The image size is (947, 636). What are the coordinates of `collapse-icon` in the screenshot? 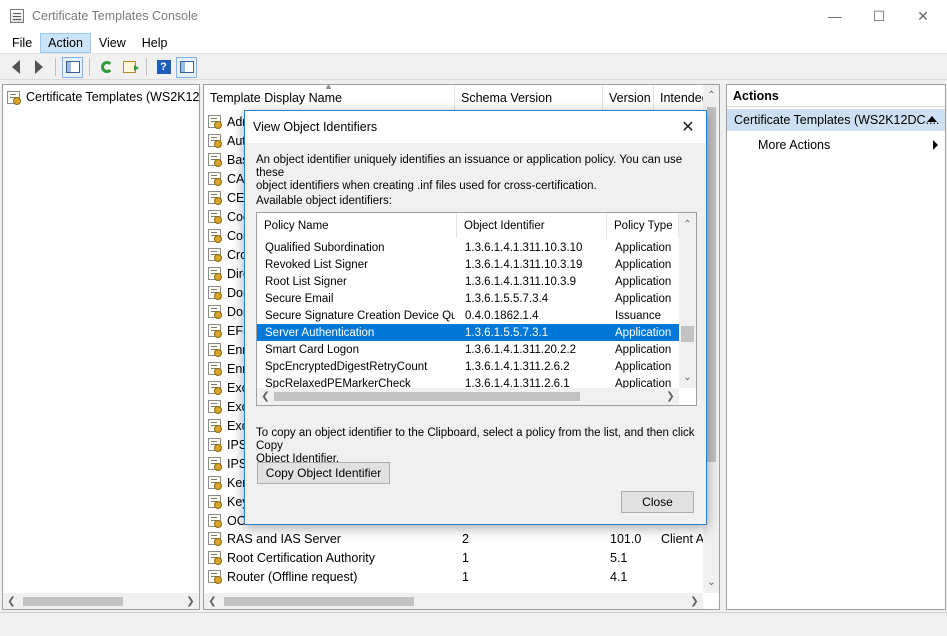 It's located at (932, 119).